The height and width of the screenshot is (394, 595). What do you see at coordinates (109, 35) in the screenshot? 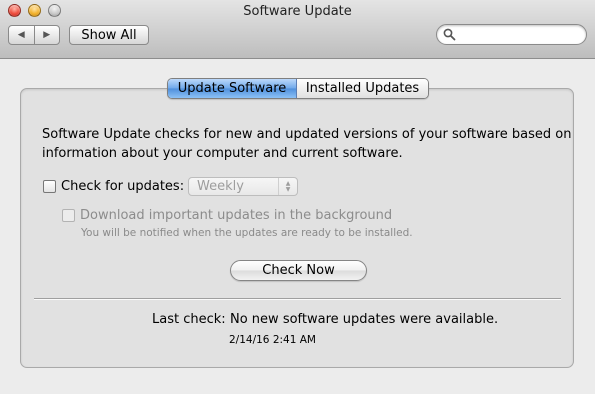
I see `show-all-button: Show All` at bounding box center [109, 35].